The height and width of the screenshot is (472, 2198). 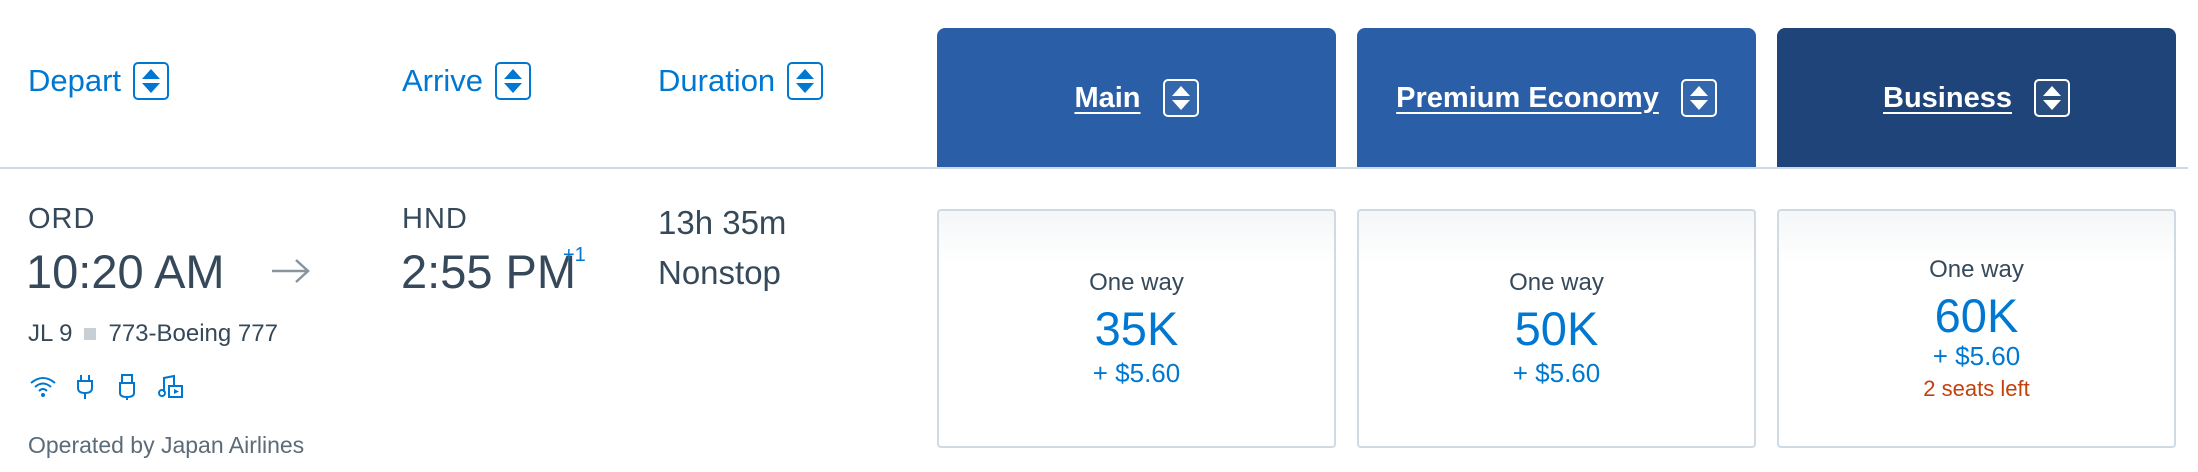 I want to click on cabin-header-premium-economy: Premium Economy, so click(x=1556, y=98).